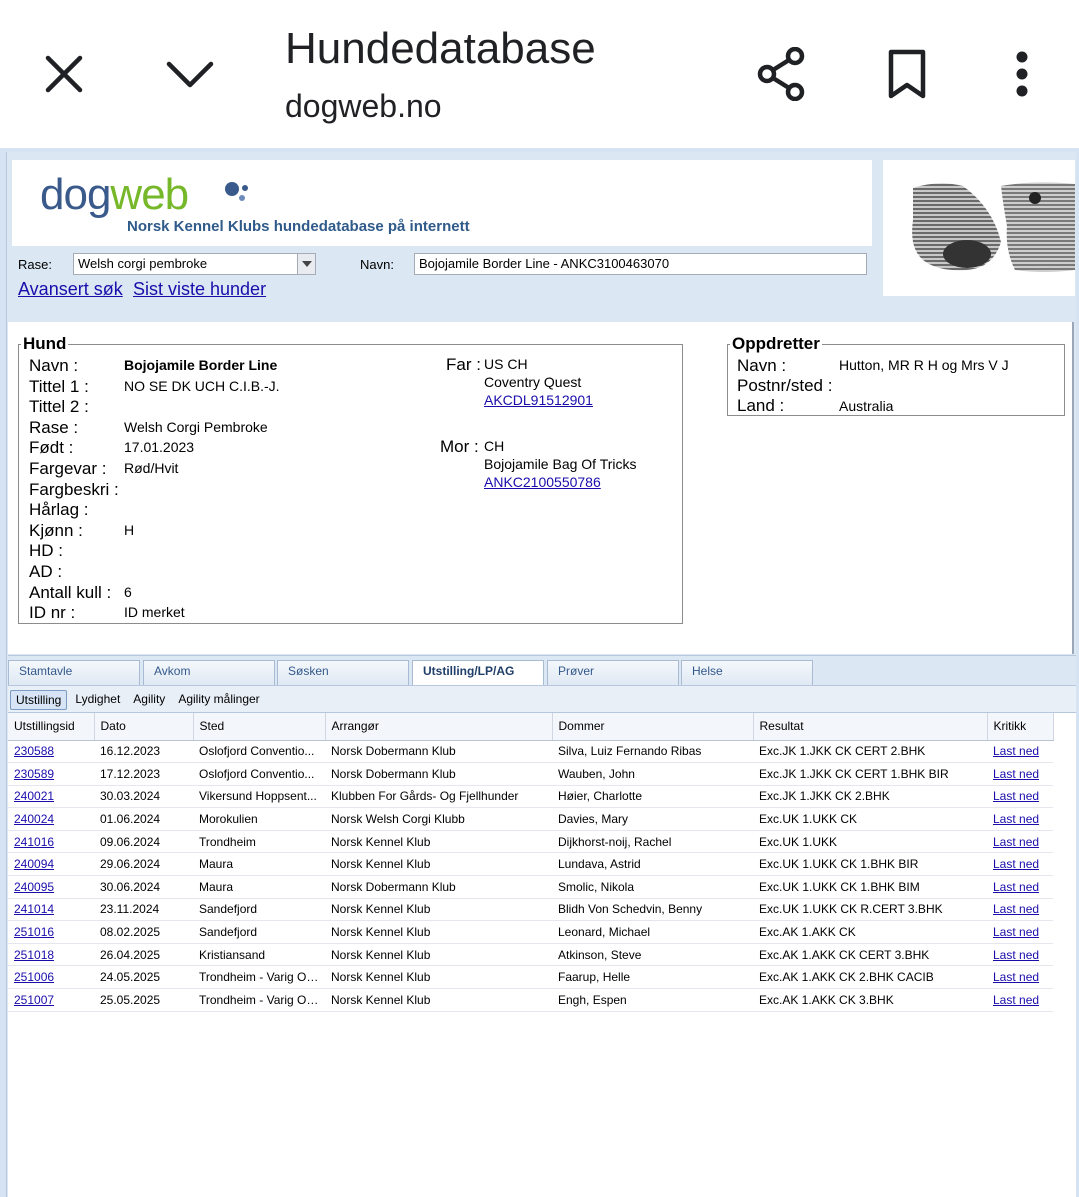 The width and height of the screenshot is (1079, 1197). I want to click on show-id-link: 241014, so click(34, 909).